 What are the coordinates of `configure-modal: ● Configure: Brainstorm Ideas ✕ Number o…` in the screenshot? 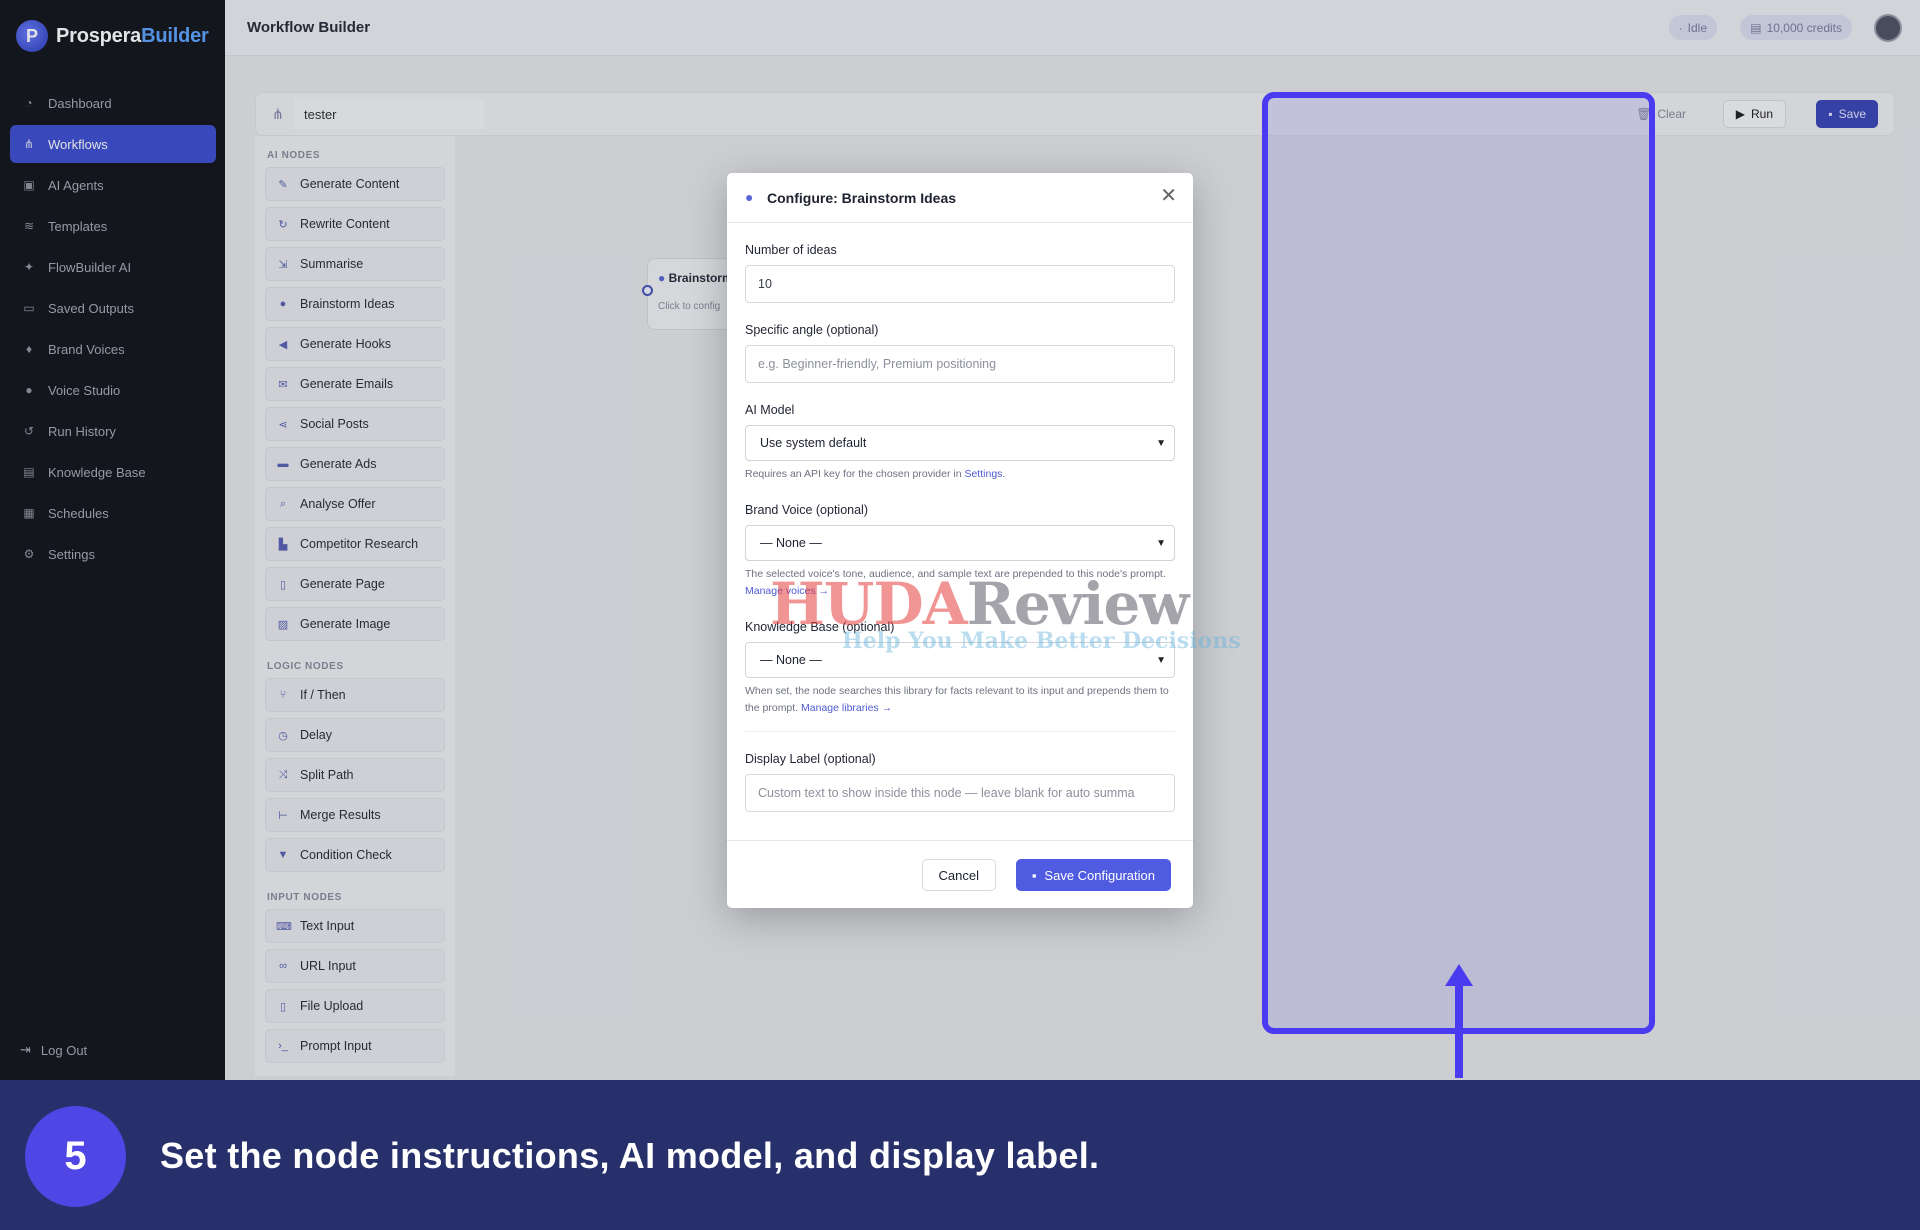 It's located at (960, 540).